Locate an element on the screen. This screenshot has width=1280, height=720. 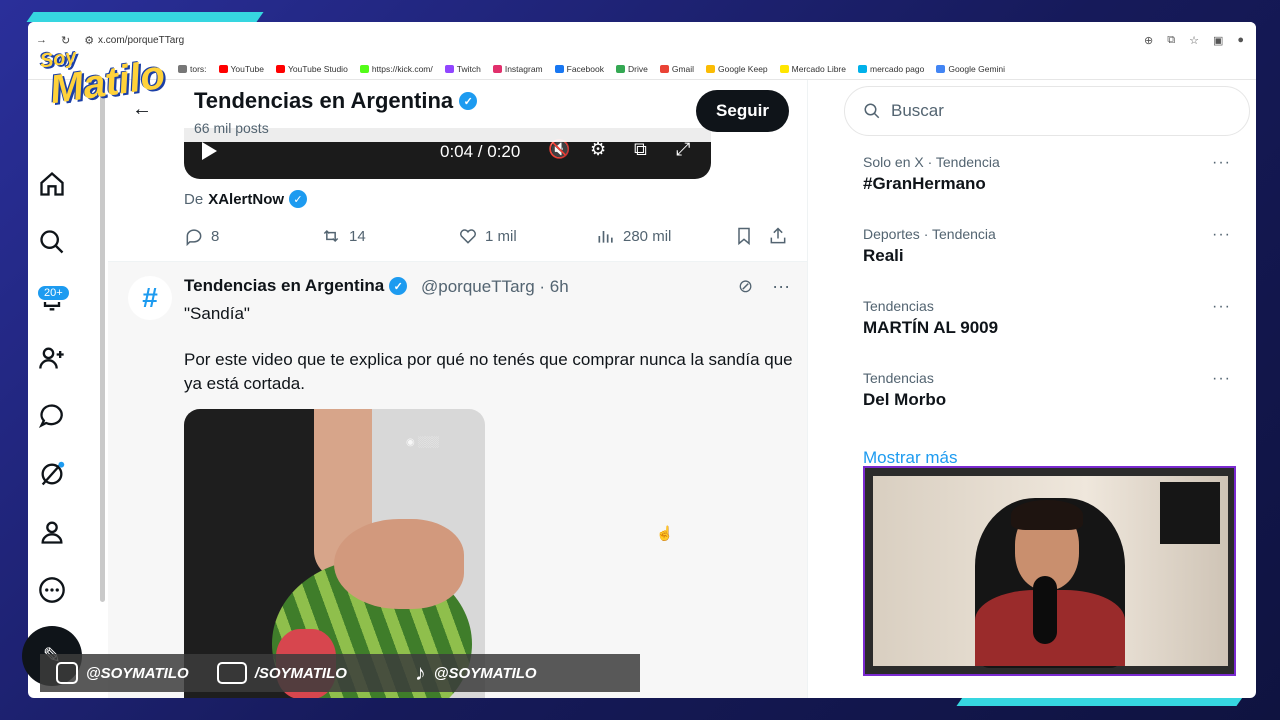
trend-item: Tendencias MARTÍN AL 9009 ··· is located at coordinates (1053, 318).